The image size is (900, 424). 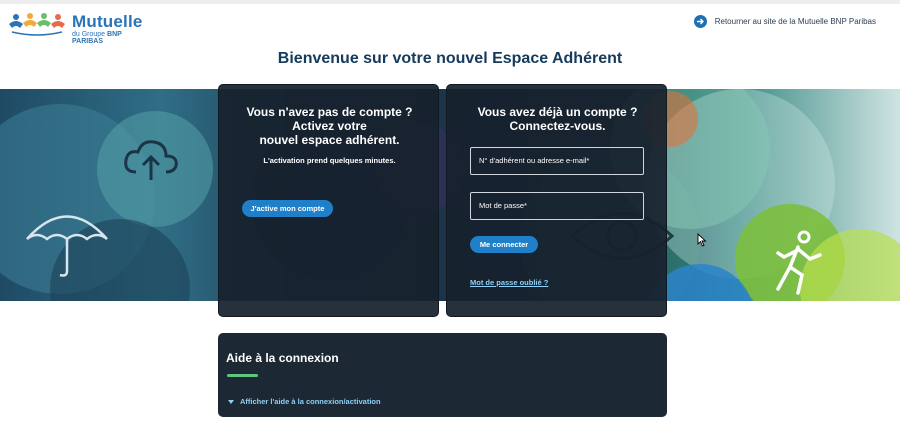 I want to click on logo: Mutuelle du Groupe BNP PARIBAS, so click(x=78, y=27).